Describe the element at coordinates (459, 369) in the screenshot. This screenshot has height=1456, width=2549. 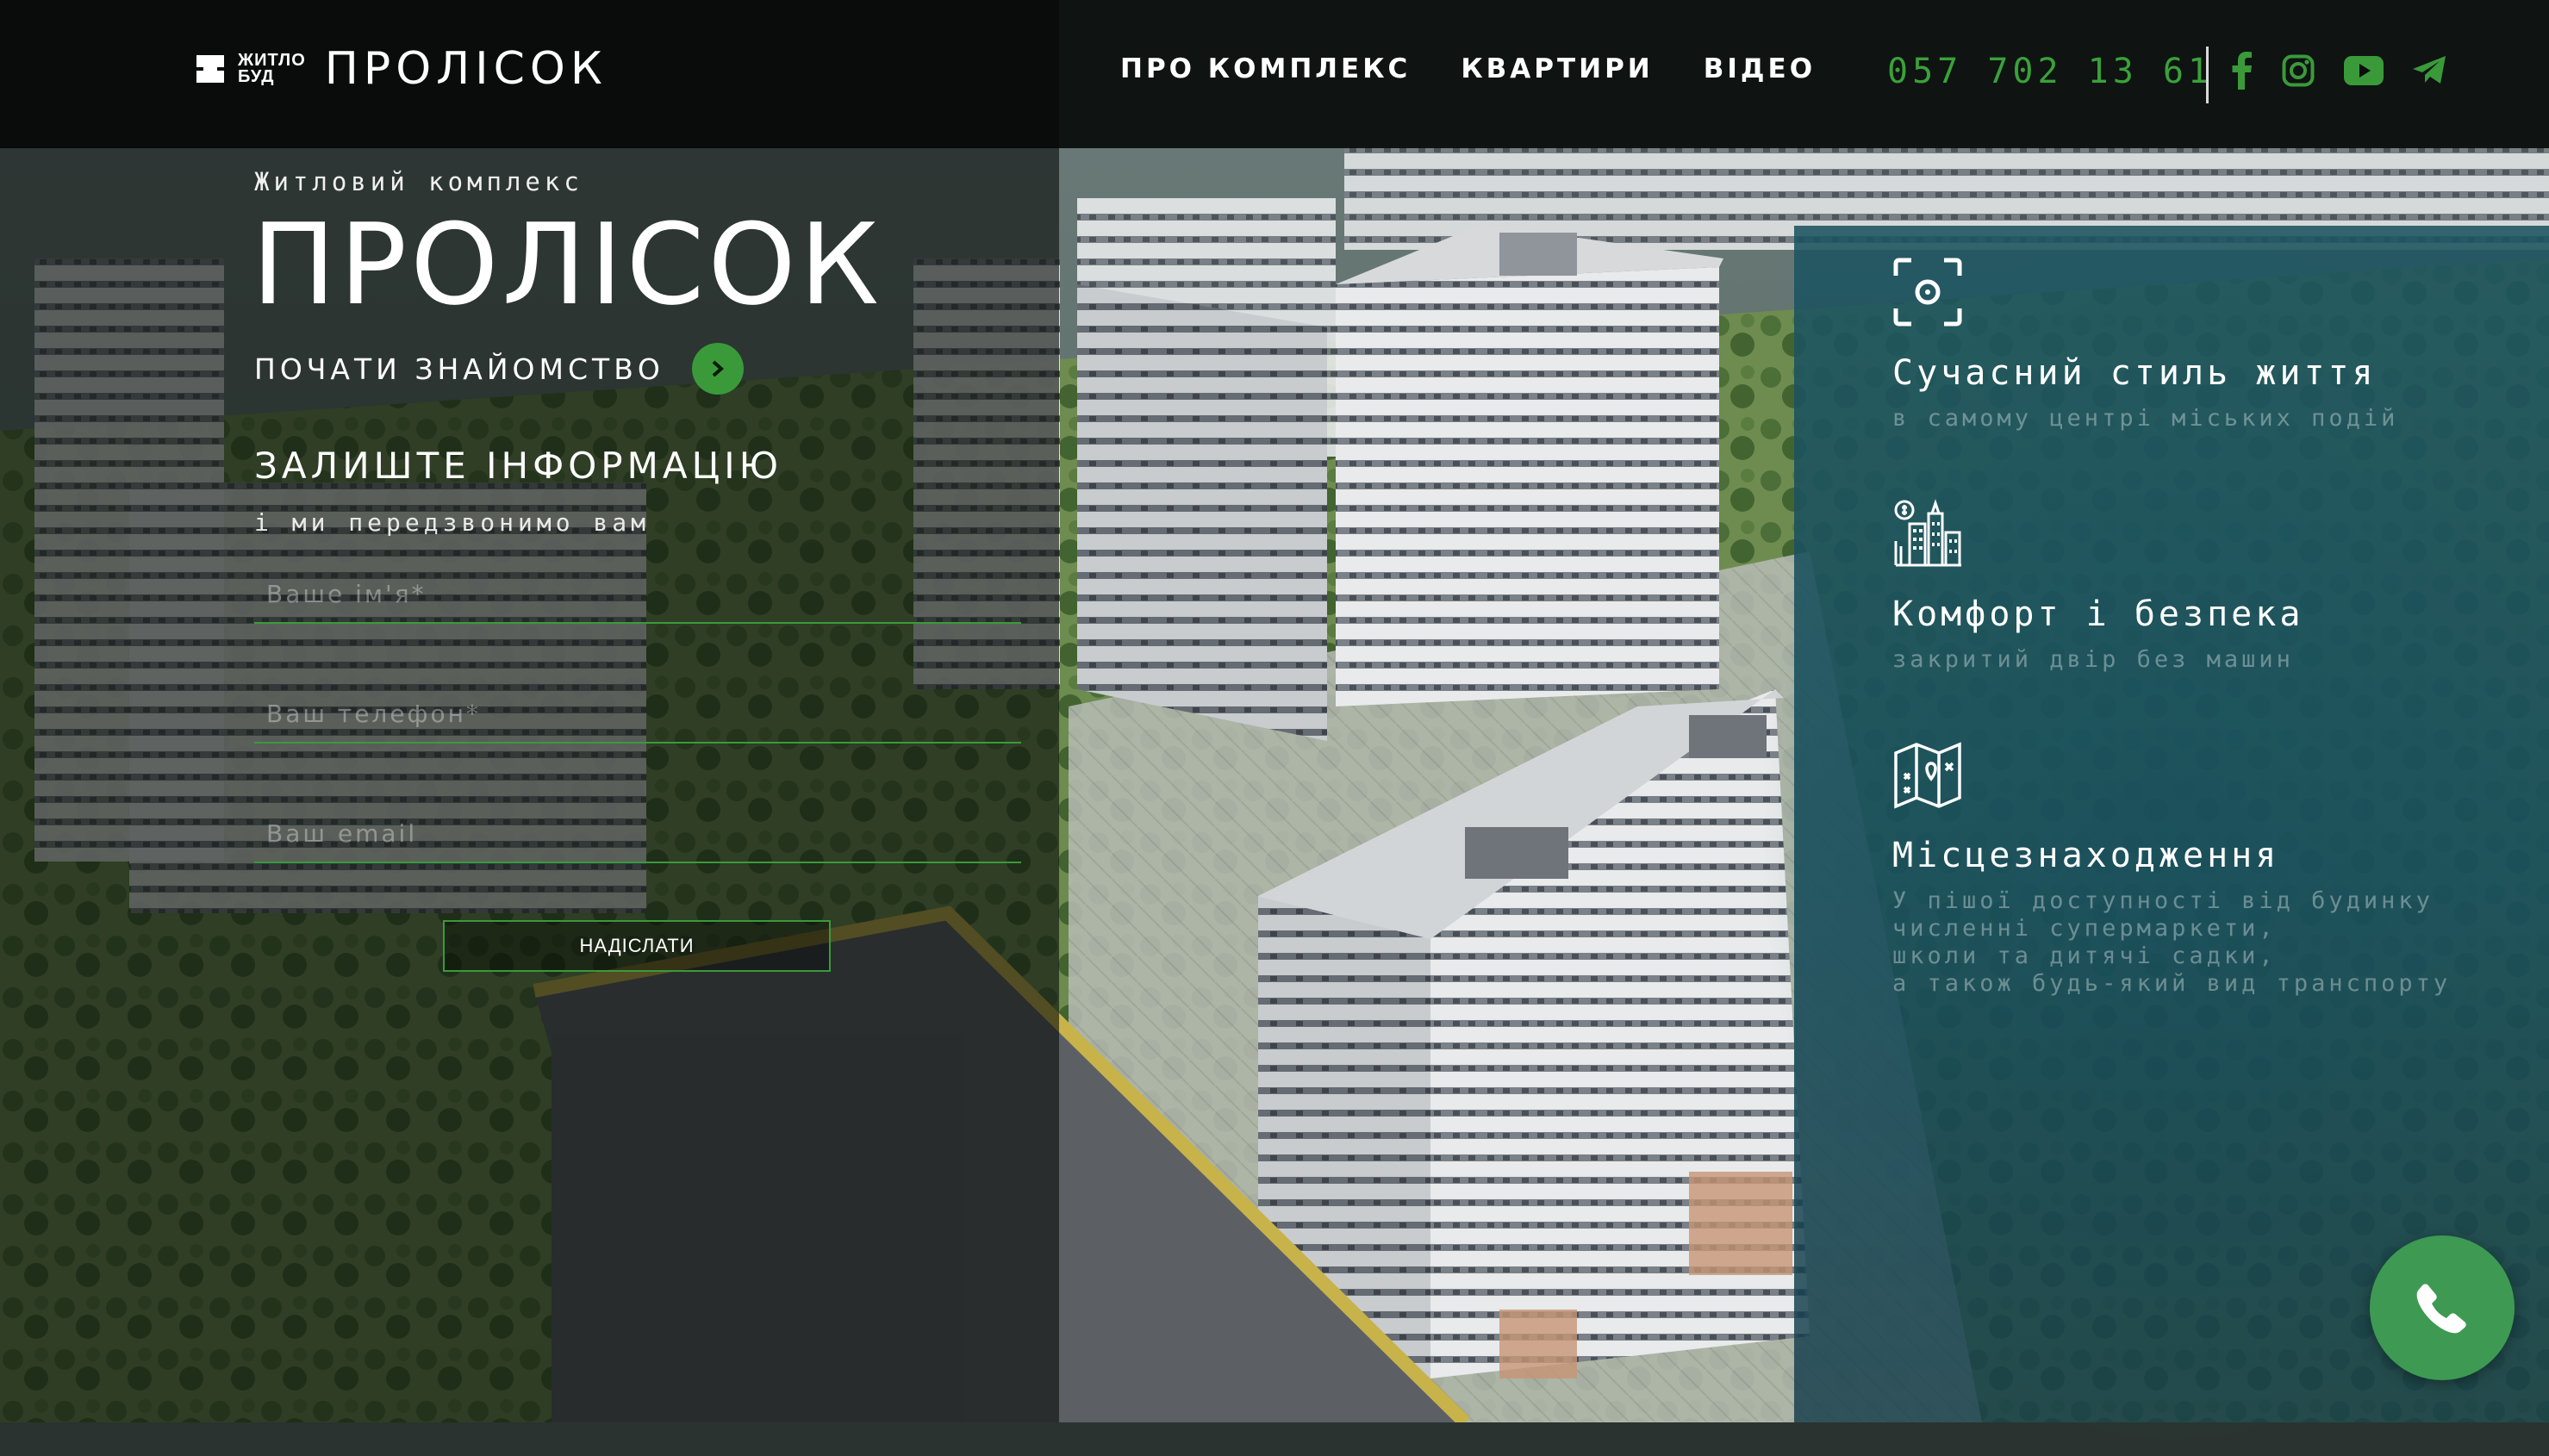
I see `start-tour-label: ПОЧАТИ ЗНАЙОМСТВО` at that location.